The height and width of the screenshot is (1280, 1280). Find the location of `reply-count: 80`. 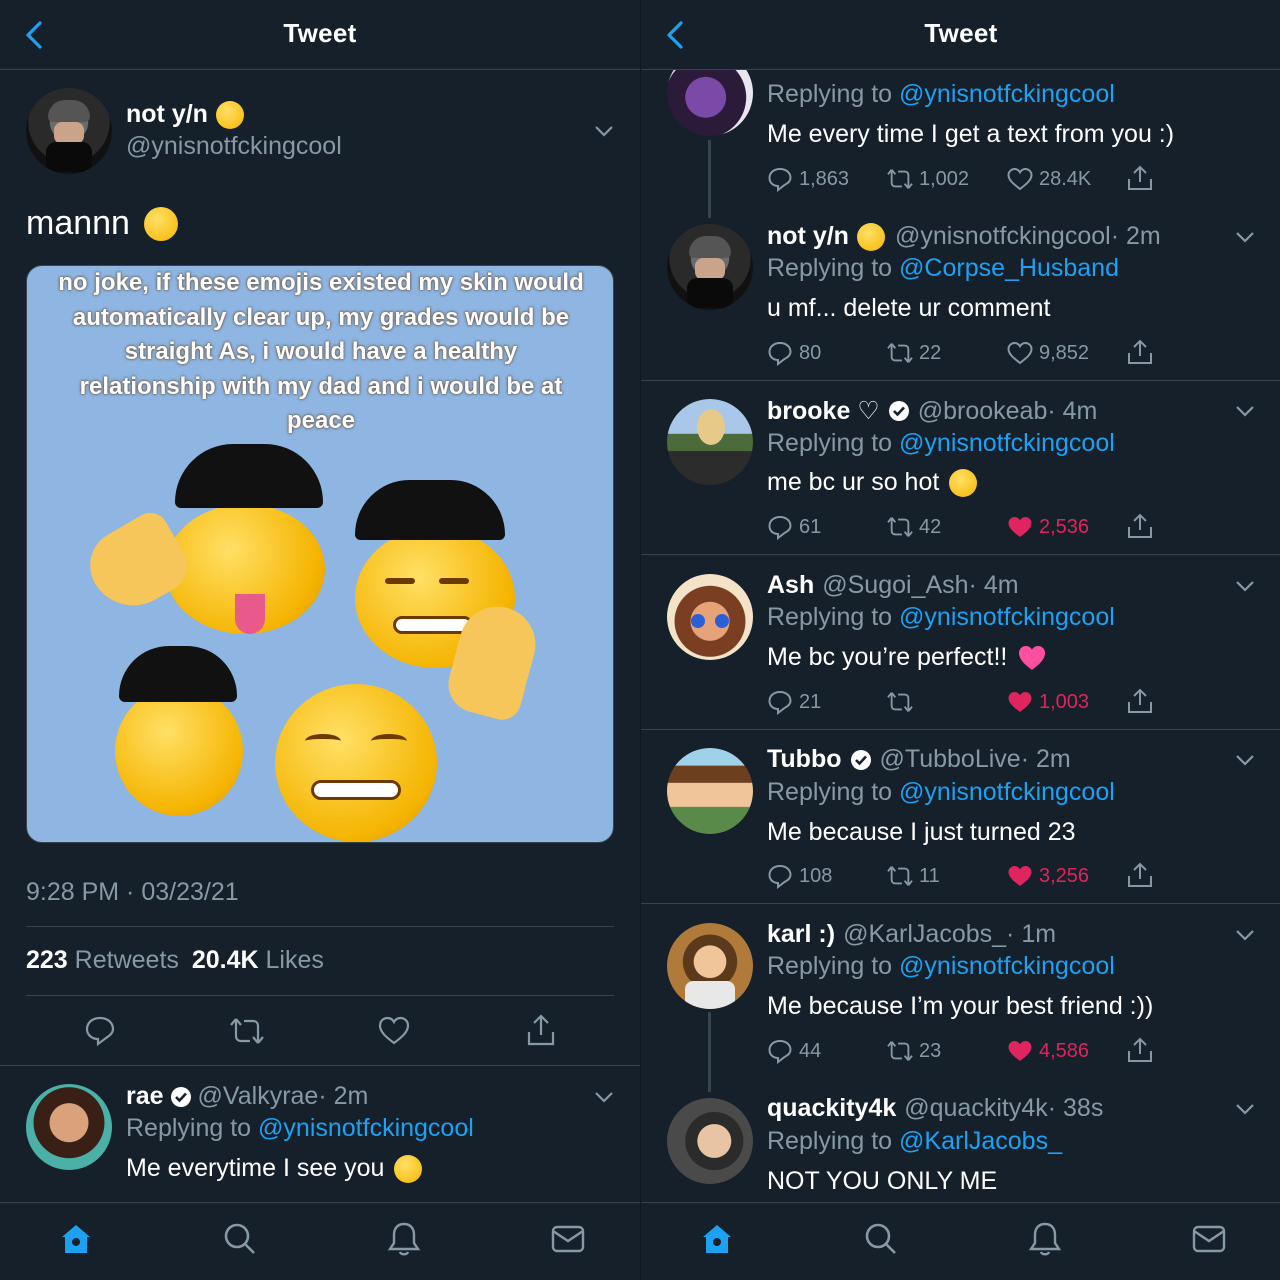

reply-count: 80 is located at coordinates (810, 352).